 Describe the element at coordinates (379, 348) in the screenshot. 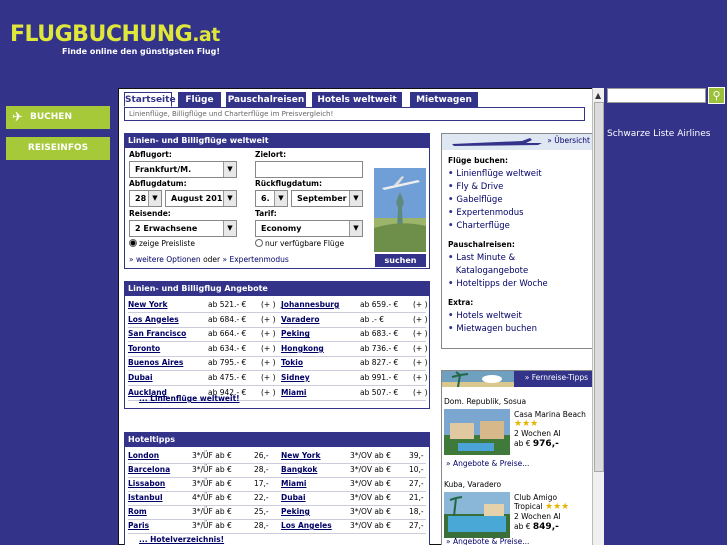

I see `offer-price: ab 736.- €` at that location.